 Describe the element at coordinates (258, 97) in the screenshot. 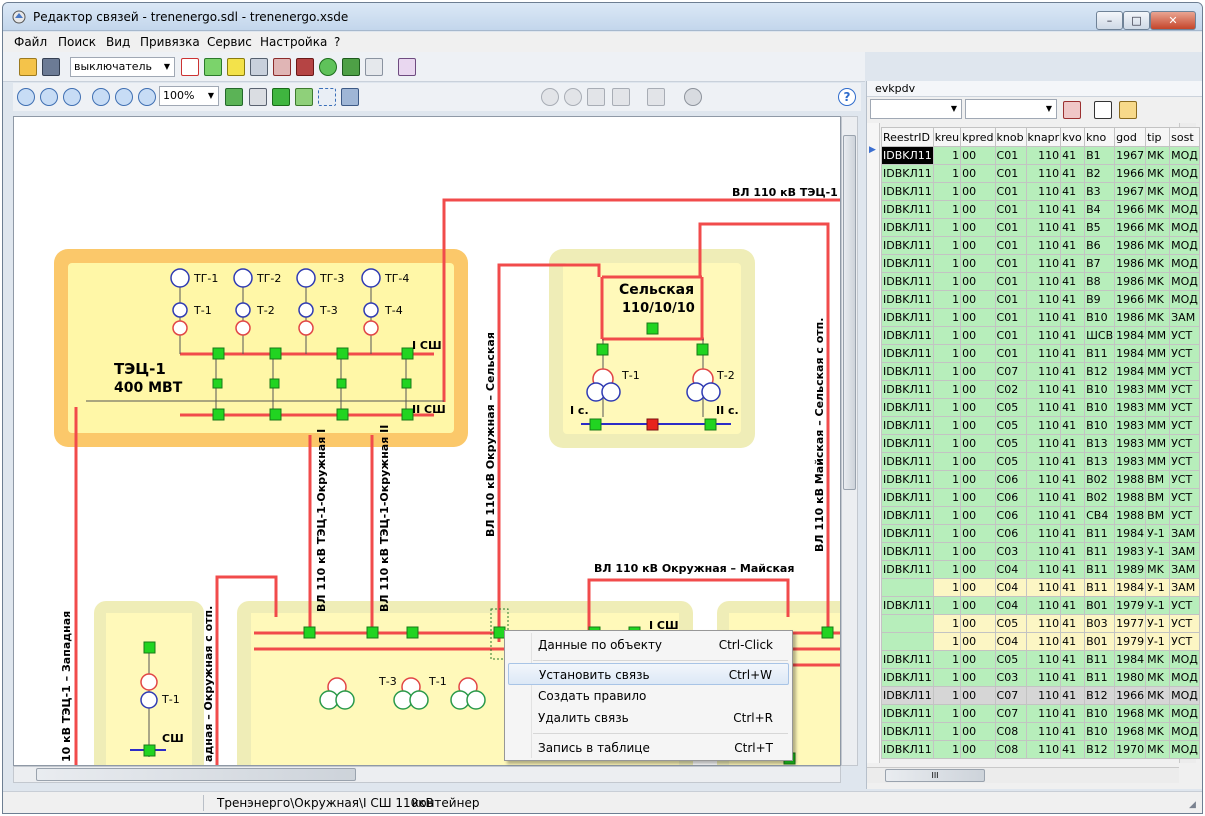

I see `print-icon` at that location.